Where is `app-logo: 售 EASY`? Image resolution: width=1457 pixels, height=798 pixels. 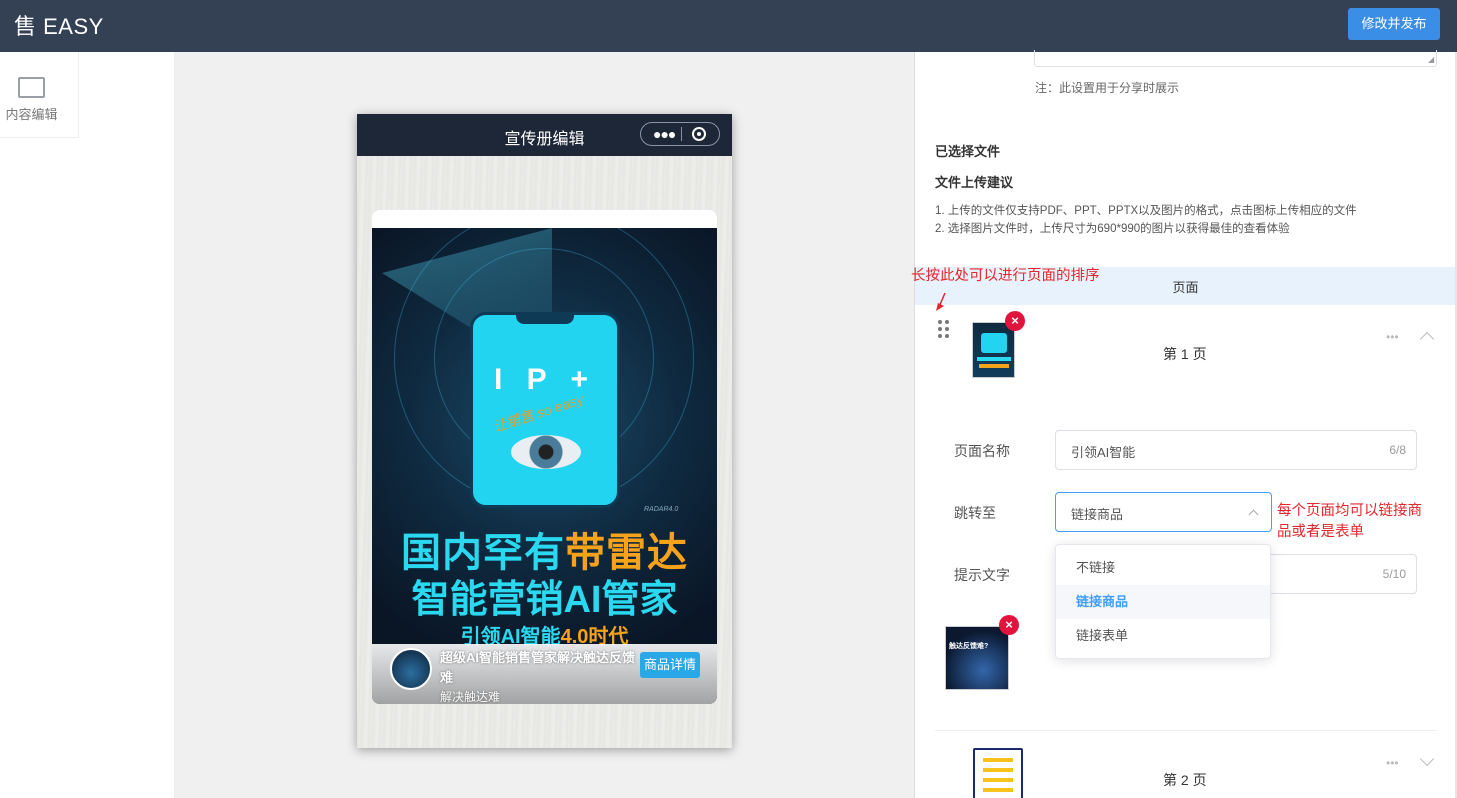 app-logo: 售 EASY is located at coordinates (59, 26).